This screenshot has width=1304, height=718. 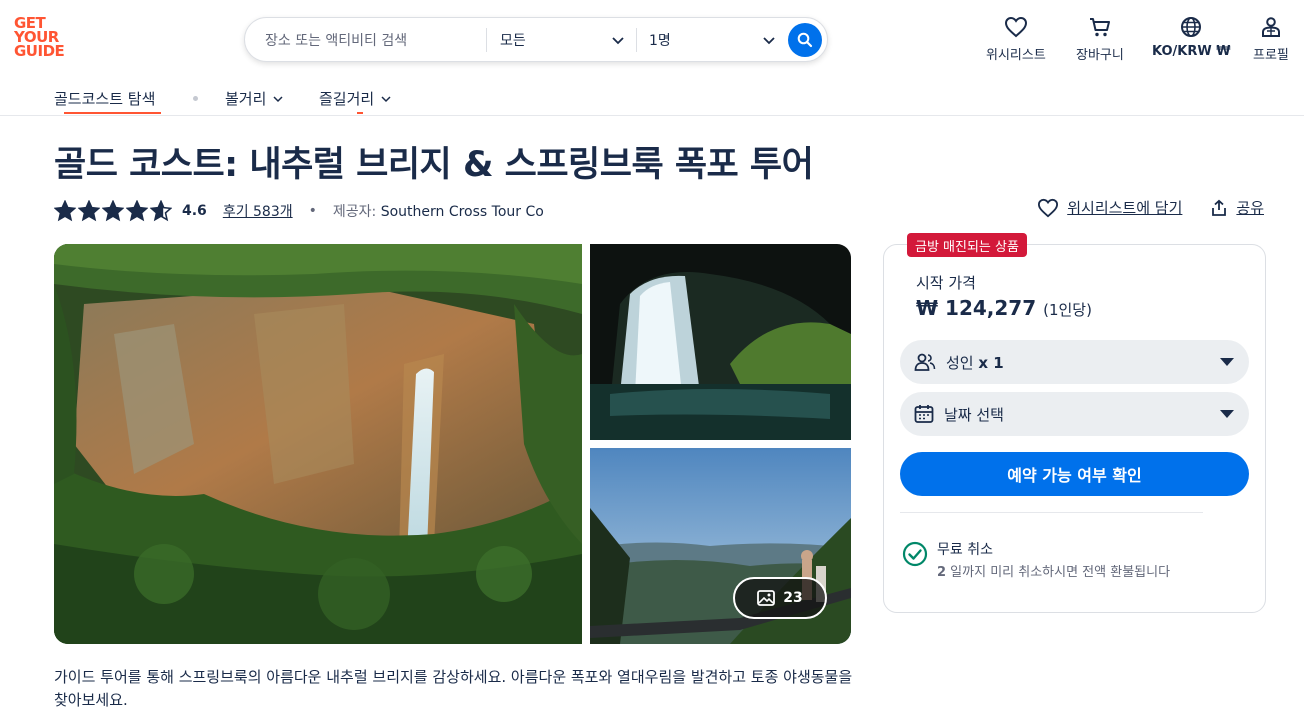 What do you see at coordinates (1191, 27) in the screenshot?
I see `globe-icon` at bounding box center [1191, 27].